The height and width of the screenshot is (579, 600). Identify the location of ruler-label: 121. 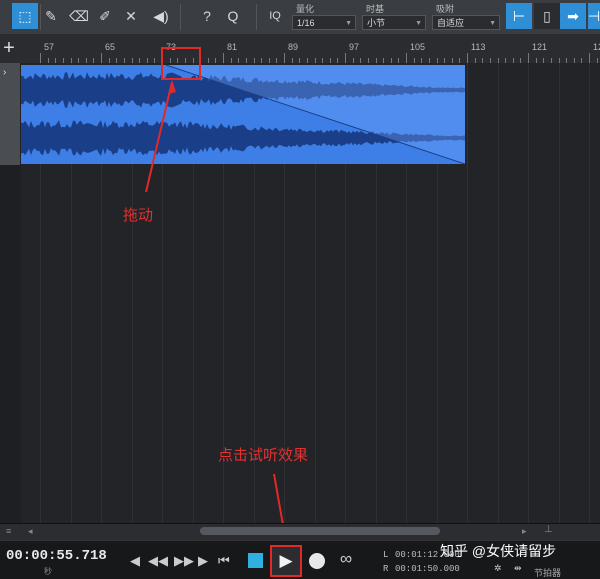
(540, 47).